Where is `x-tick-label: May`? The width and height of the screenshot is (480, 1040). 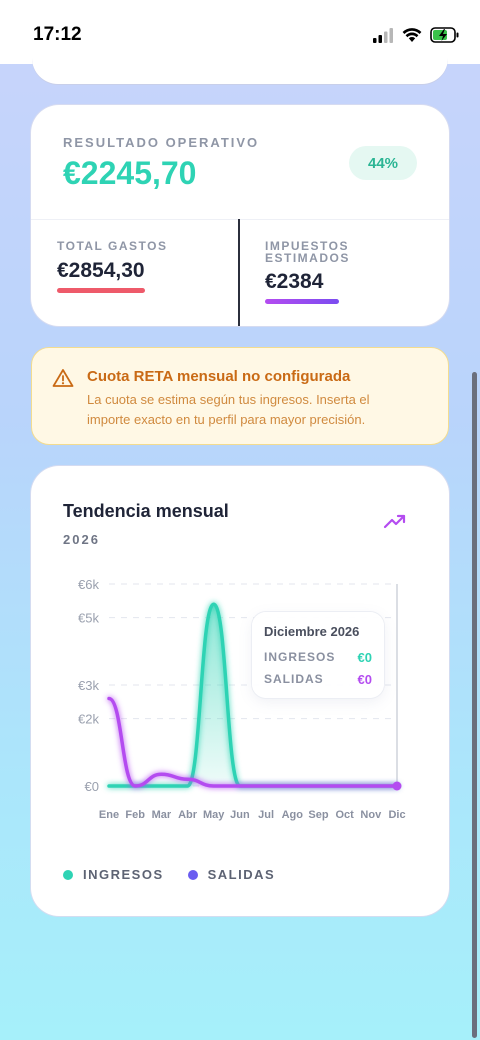
x-tick-label: May is located at coordinates (214, 815).